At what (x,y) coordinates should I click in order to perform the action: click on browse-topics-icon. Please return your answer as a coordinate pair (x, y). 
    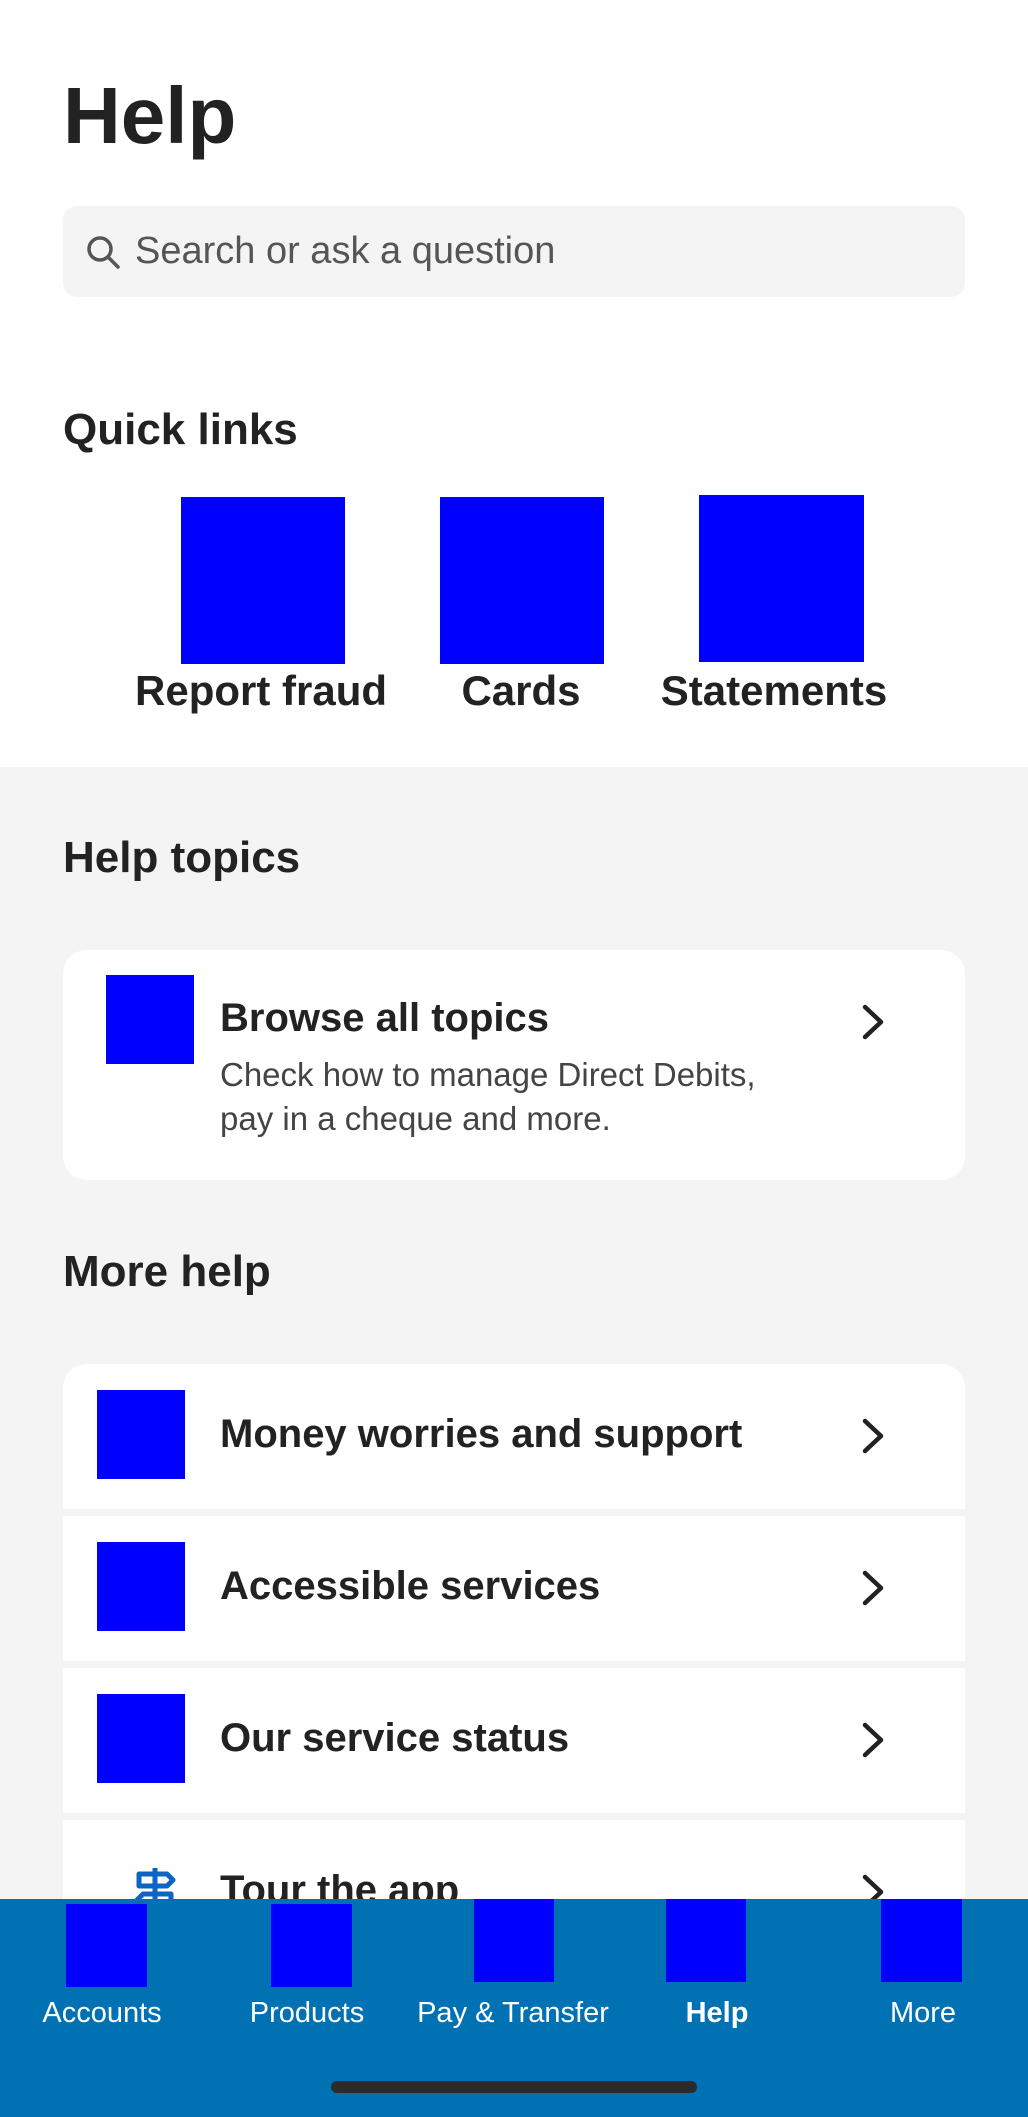
    Looking at the image, I should click on (150, 1019).